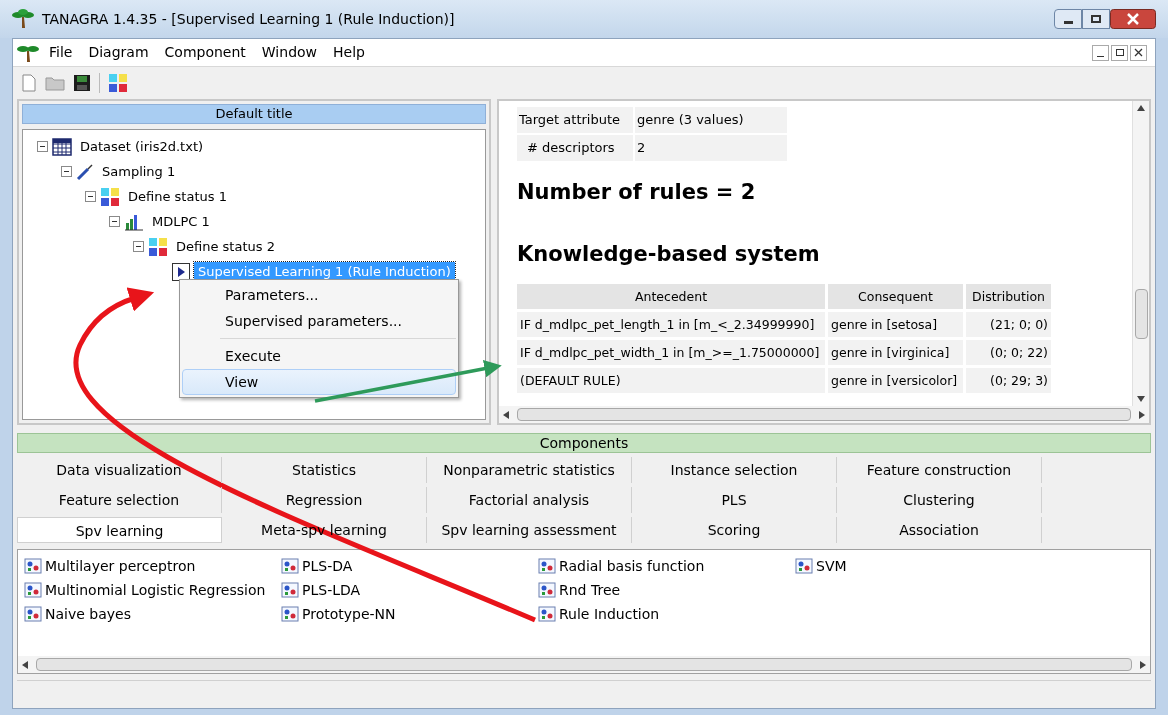 Image resolution: width=1168 pixels, height=715 pixels. Describe the element at coordinates (1008, 352) in the screenshot. I see `table-cell: (0; 0; 22)` at that location.